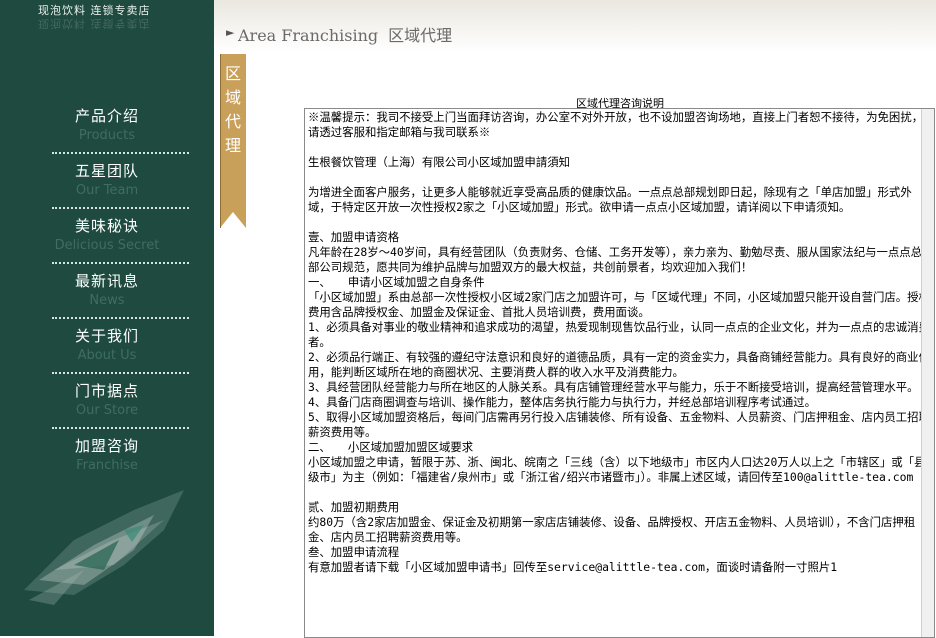 The width and height of the screenshot is (936, 638). I want to click on nav-item-about-us: 关于我们 About Us, so click(107, 353).